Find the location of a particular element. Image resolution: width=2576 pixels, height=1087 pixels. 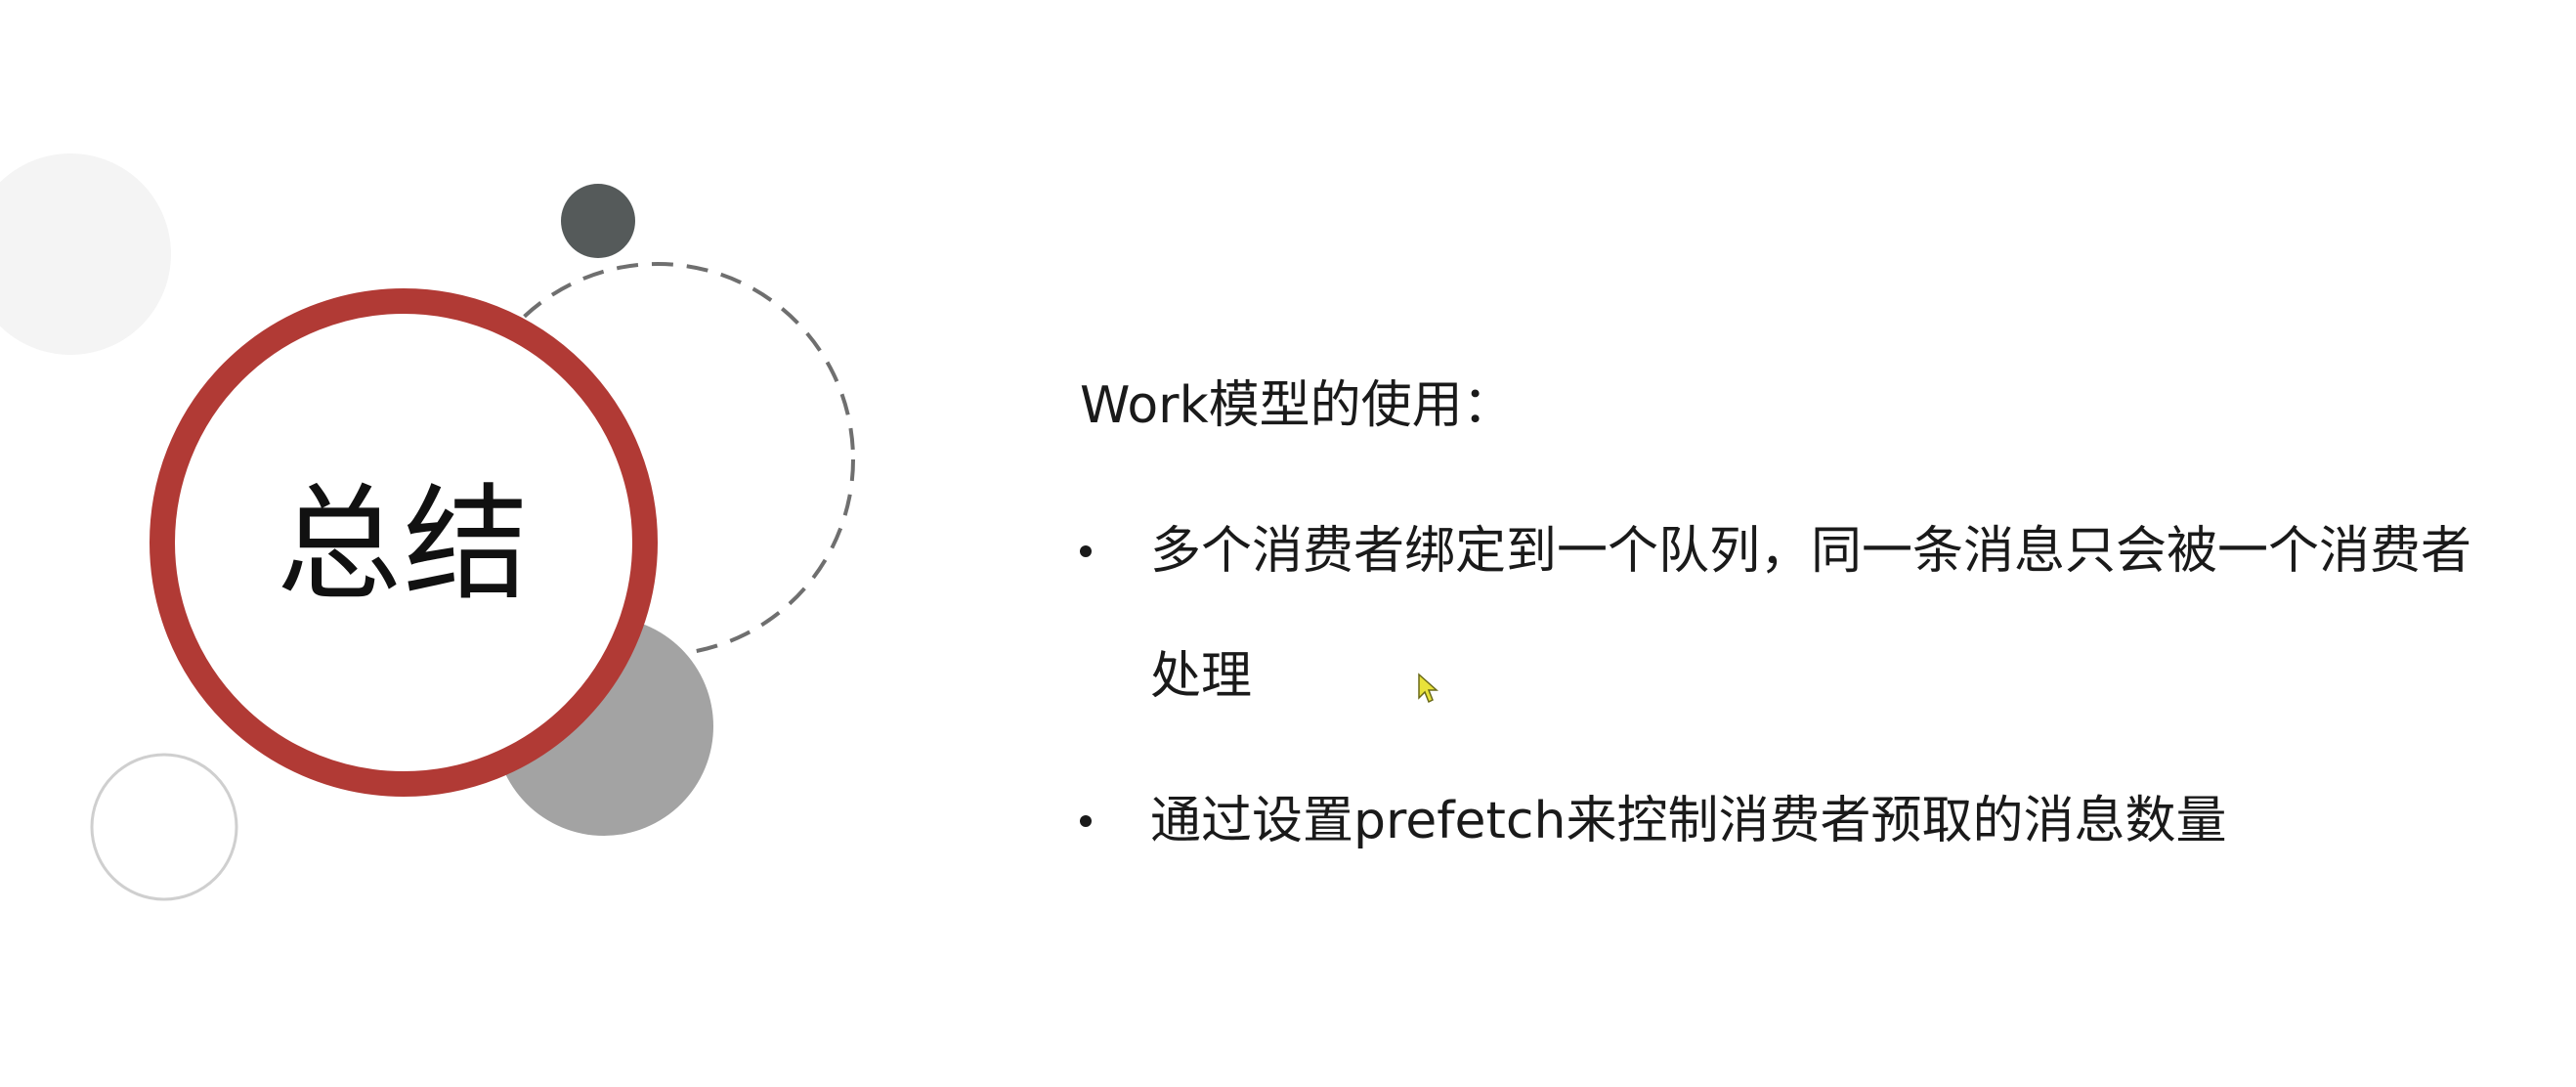

bullet-text: 多个消费者绑定到一个队列，同一条消息只会被一个消费者处理 is located at coordinates (1811, 614).